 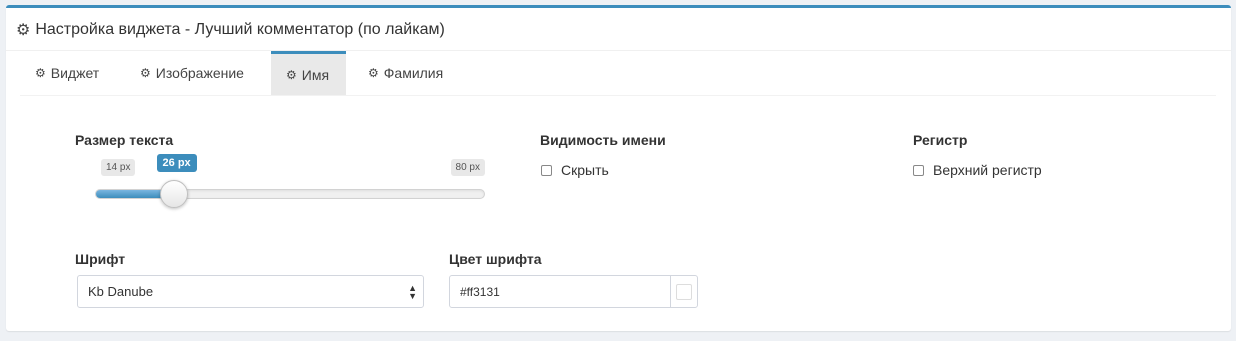 What do you see at coordinates (100, 259) in the screenshot?
I see `font-label: Шрифт` at bounding box center [100, 259].